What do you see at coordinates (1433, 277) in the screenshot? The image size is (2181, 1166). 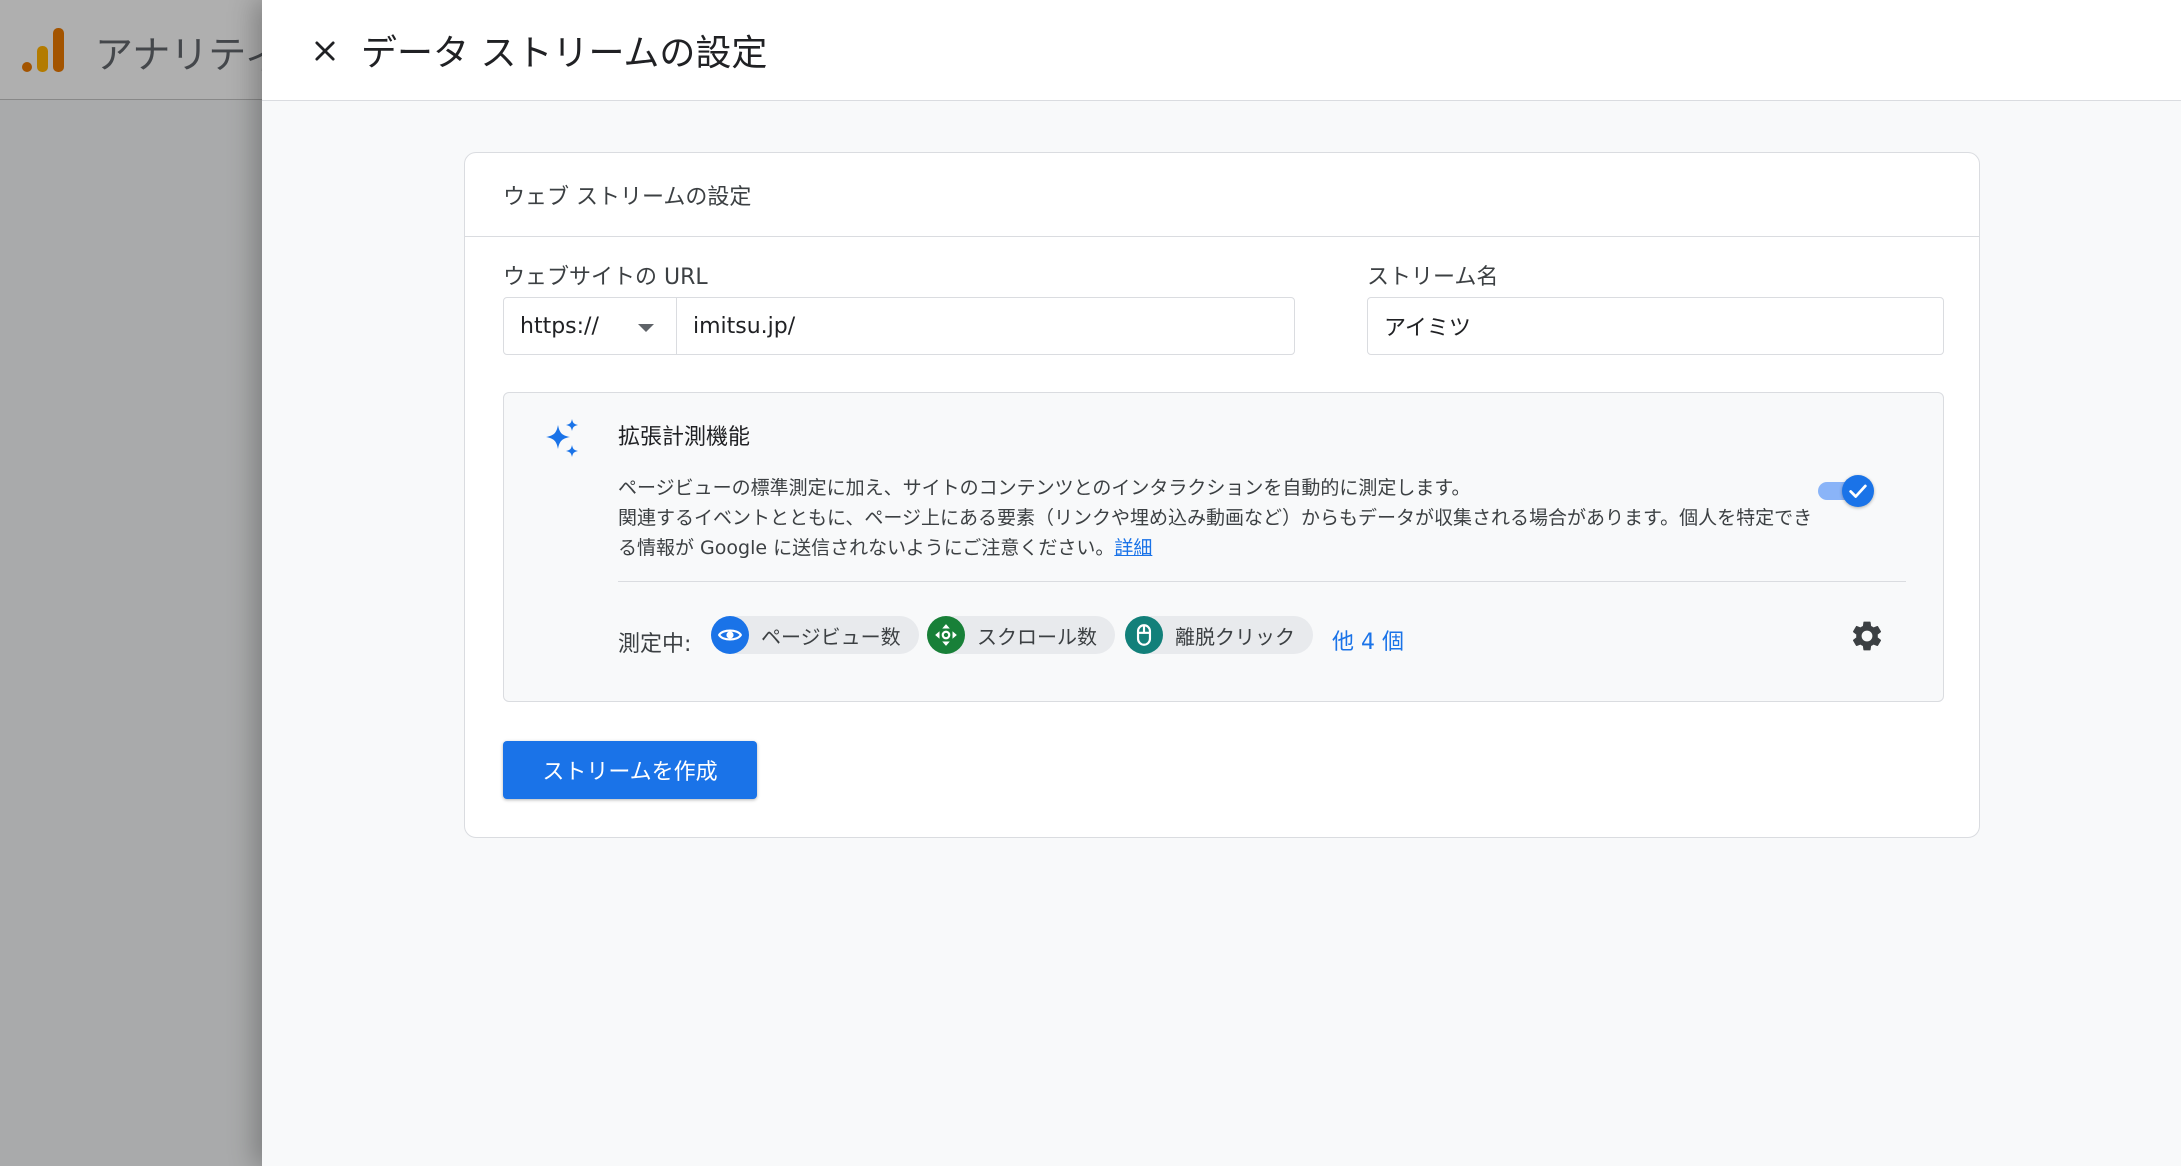 I see `stream-name-label: ストリーム名` at bounding box center [1433, 277].